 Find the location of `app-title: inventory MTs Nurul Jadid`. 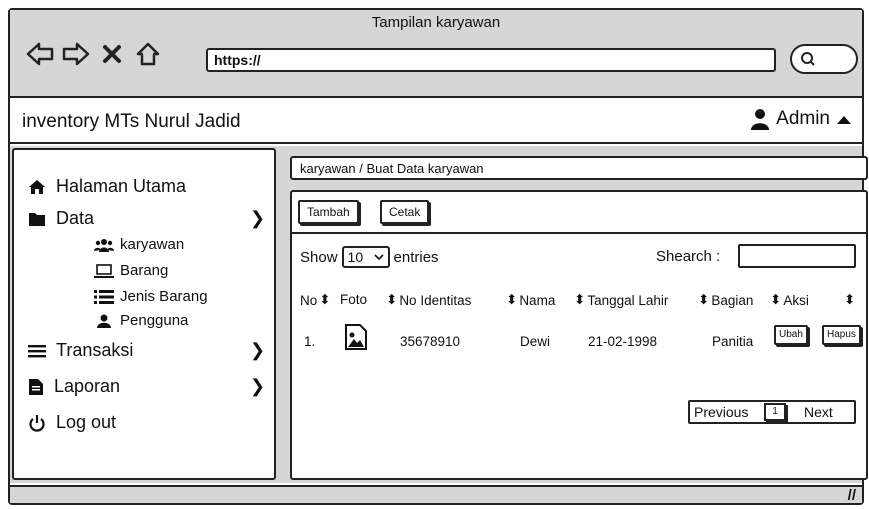

app-title: inventory MTs Nurul Jadid is located at coordinates (131, 121).